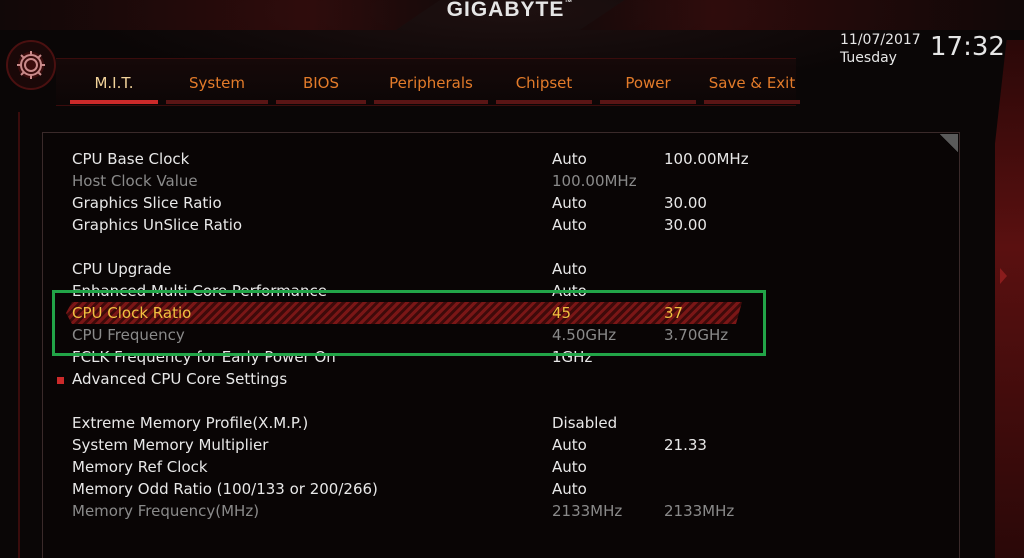  What do you see at coordinates (190, 423) in the screenshot?
I see `setting-label: Extreme Memory Profile(X.M.P.)` at bounding box center [190, 423].